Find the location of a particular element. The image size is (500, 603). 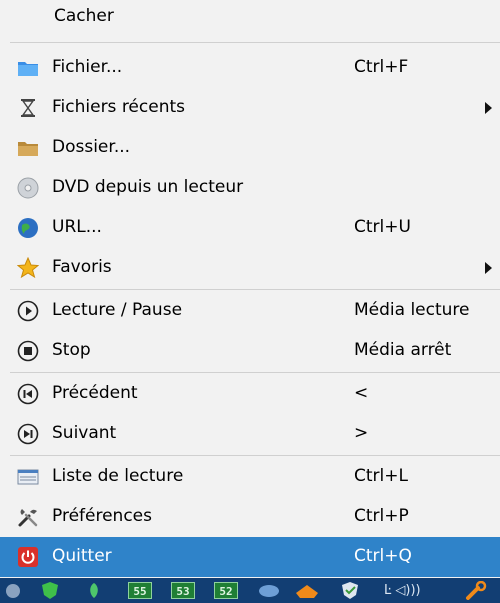

previous-icon is located at coordinates (28, 394).